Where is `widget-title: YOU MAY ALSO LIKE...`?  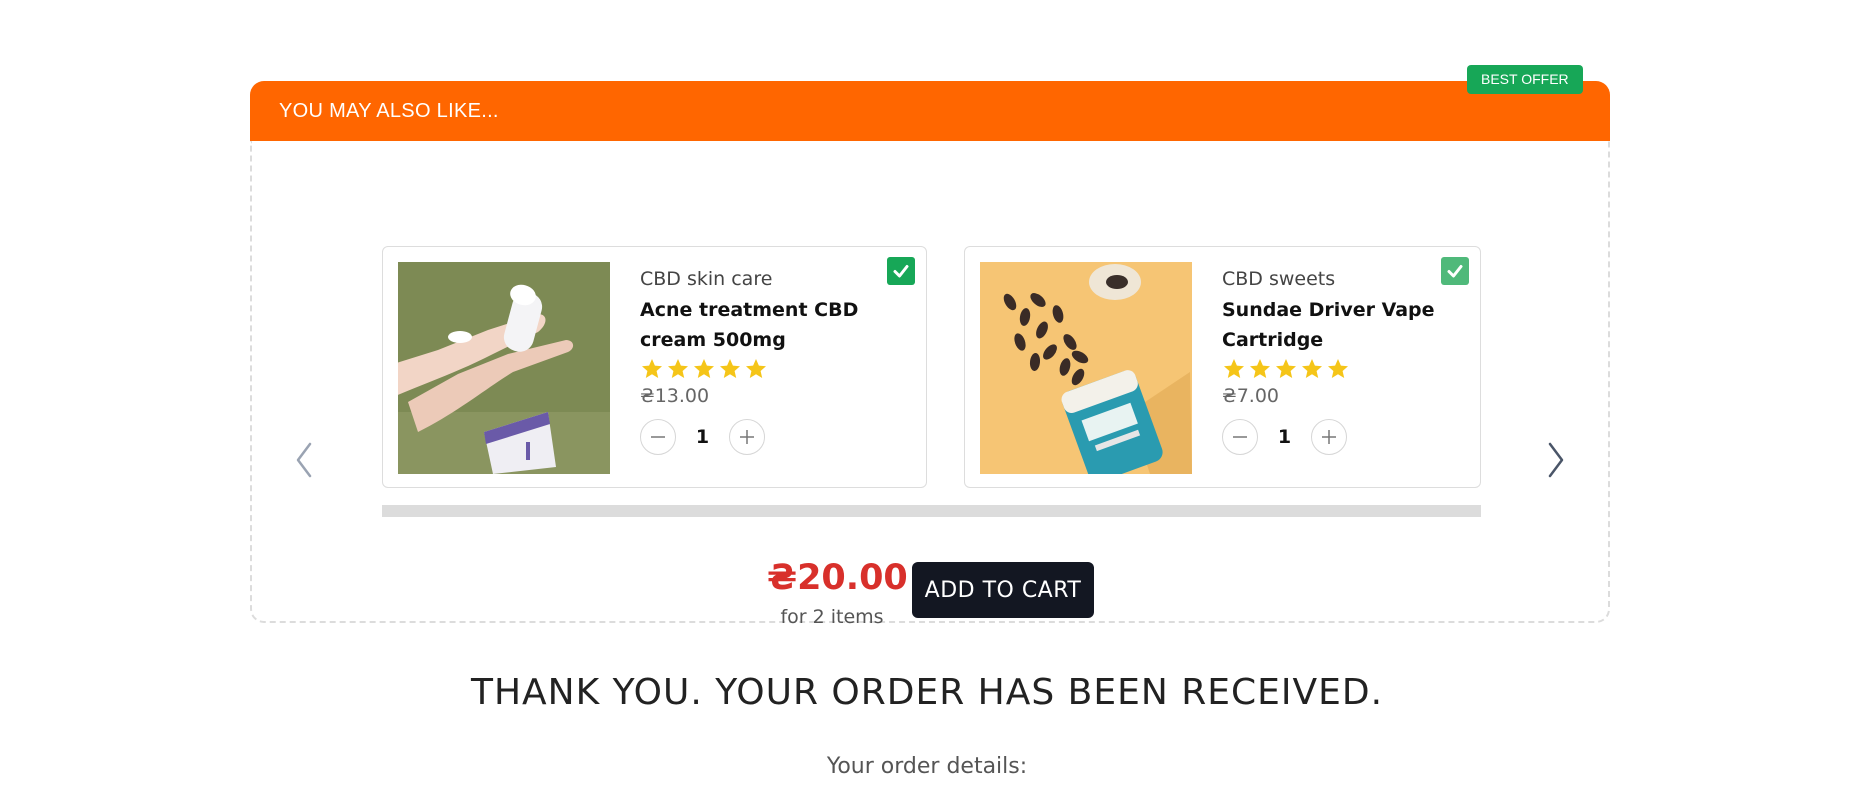 widget-title: YOU MAY ALSO LIKE... is located at coordinates (389, 111).